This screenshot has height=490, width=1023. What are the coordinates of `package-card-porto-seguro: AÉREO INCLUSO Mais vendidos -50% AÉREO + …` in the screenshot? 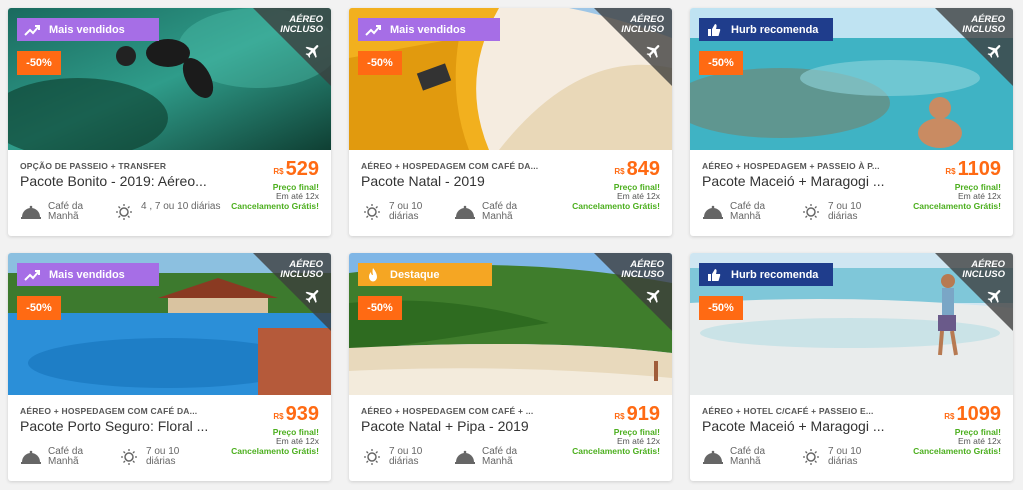 It's located at (169, 367).